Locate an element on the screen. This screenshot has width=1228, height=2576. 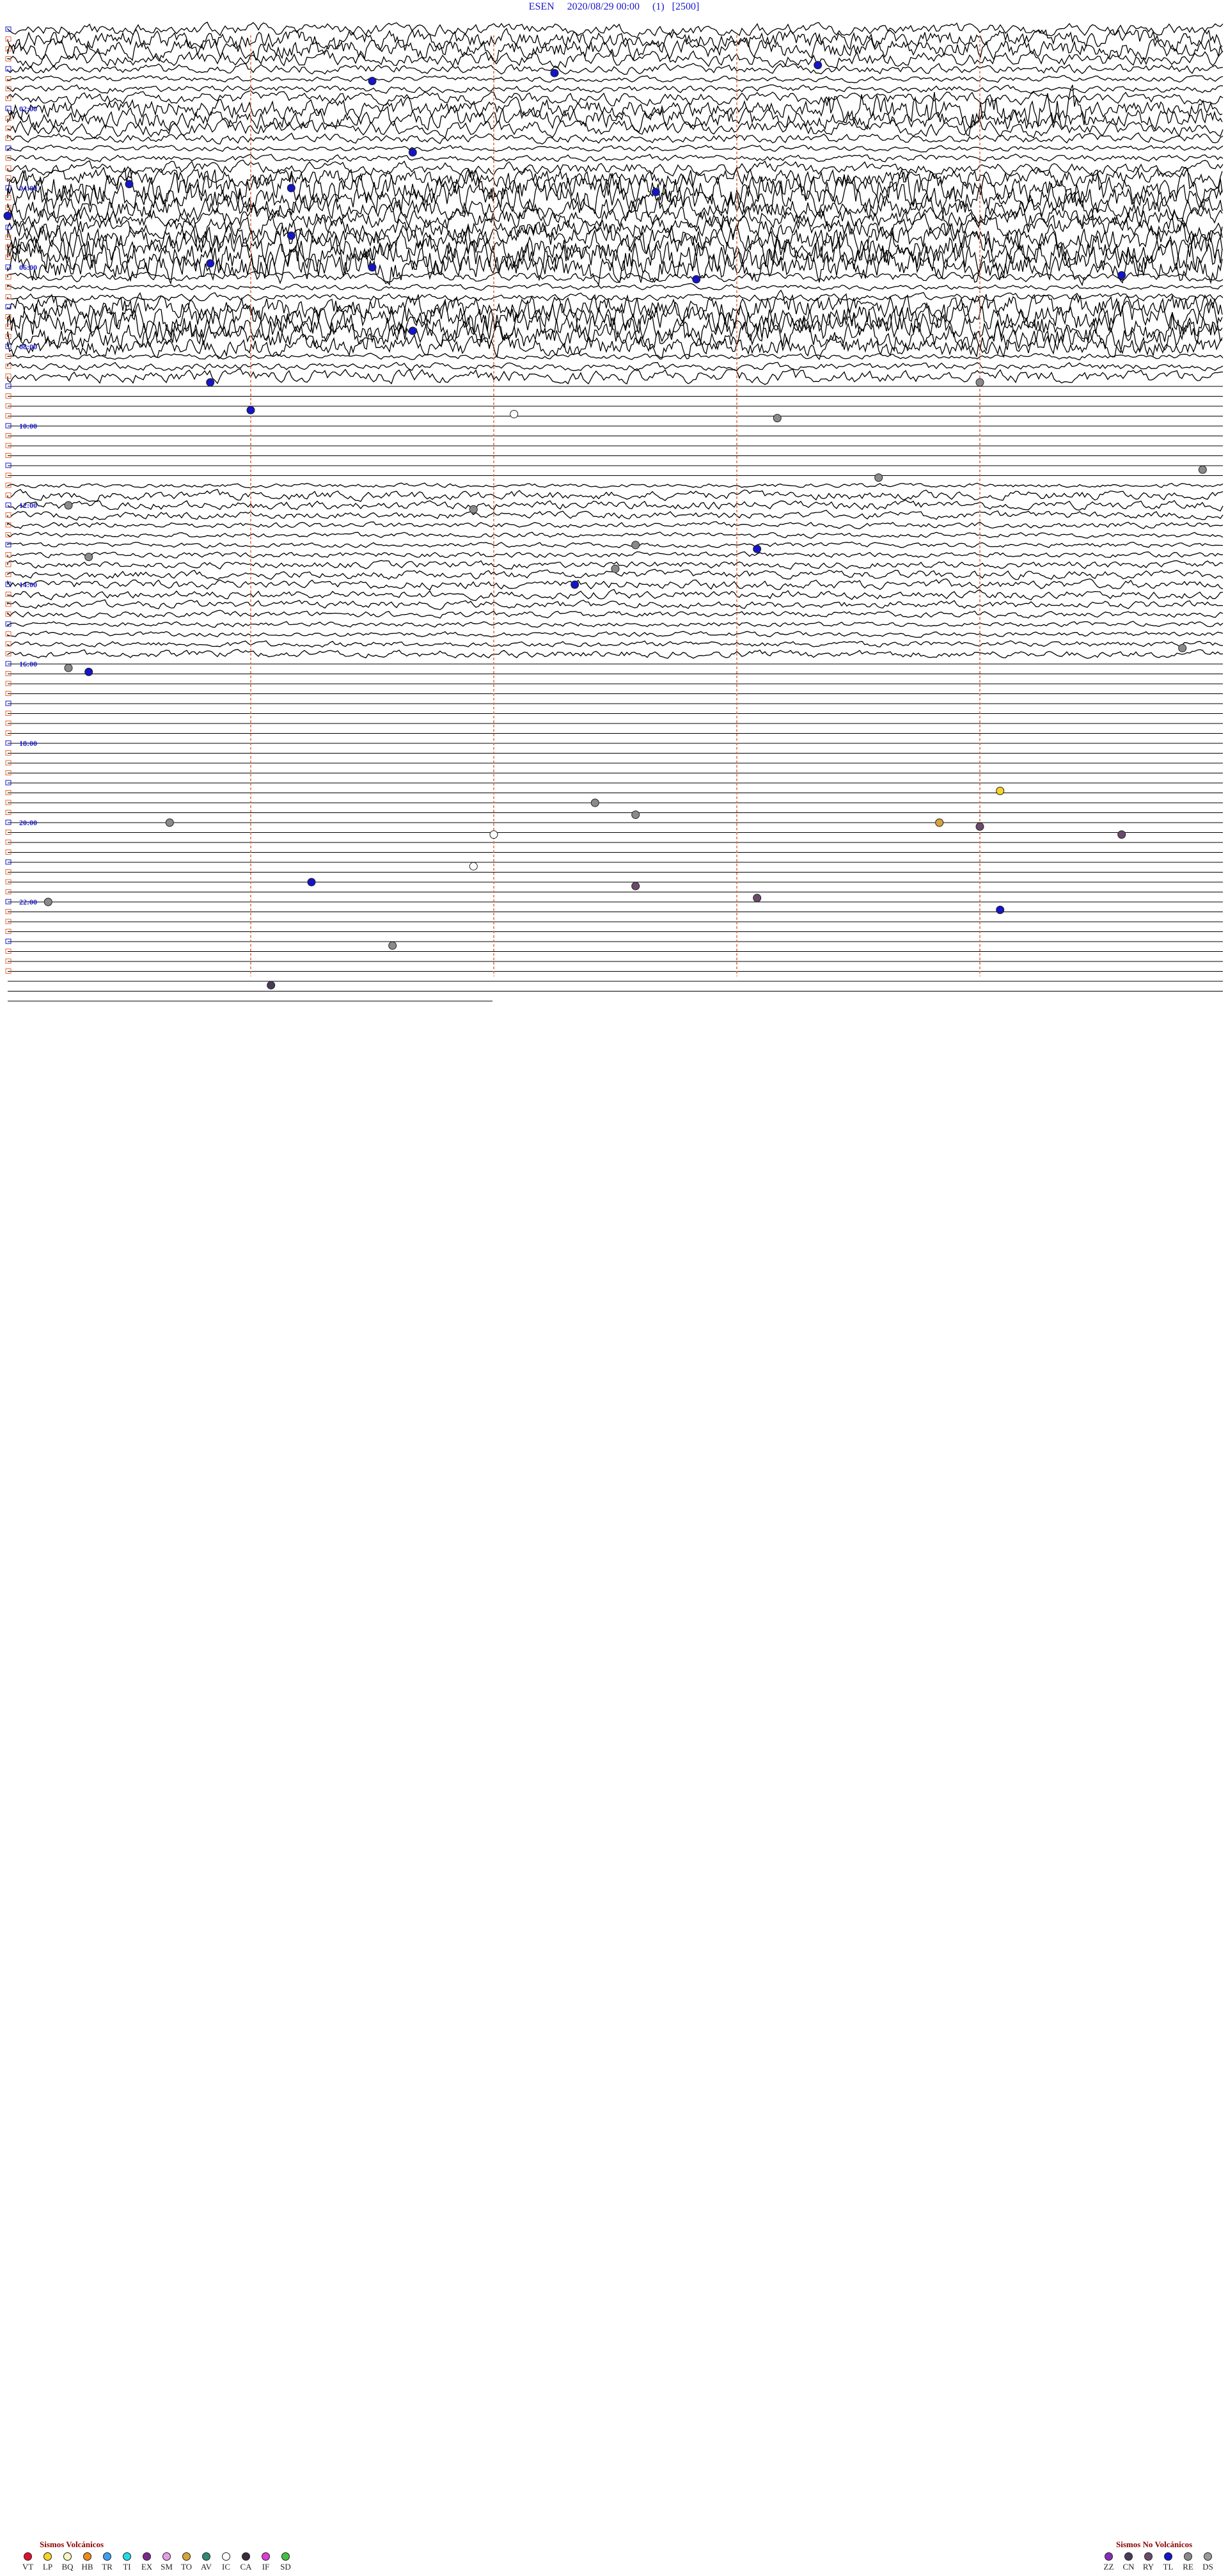
time-label: 14:00 is located at coordinates (28, 584).